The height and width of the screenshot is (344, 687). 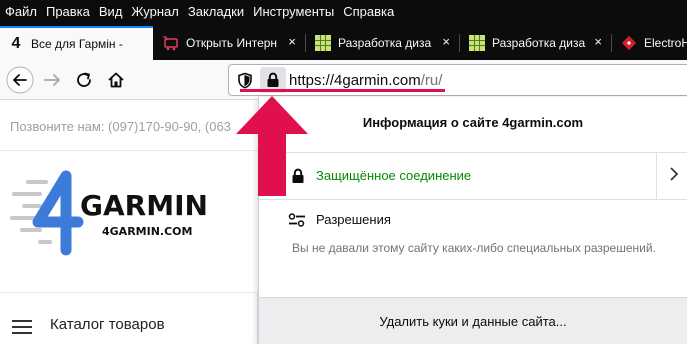 What do you see at coordinates (368, 11) in the screenshot?
I see `menu-help: Справка` at bounding box center [368, 11].